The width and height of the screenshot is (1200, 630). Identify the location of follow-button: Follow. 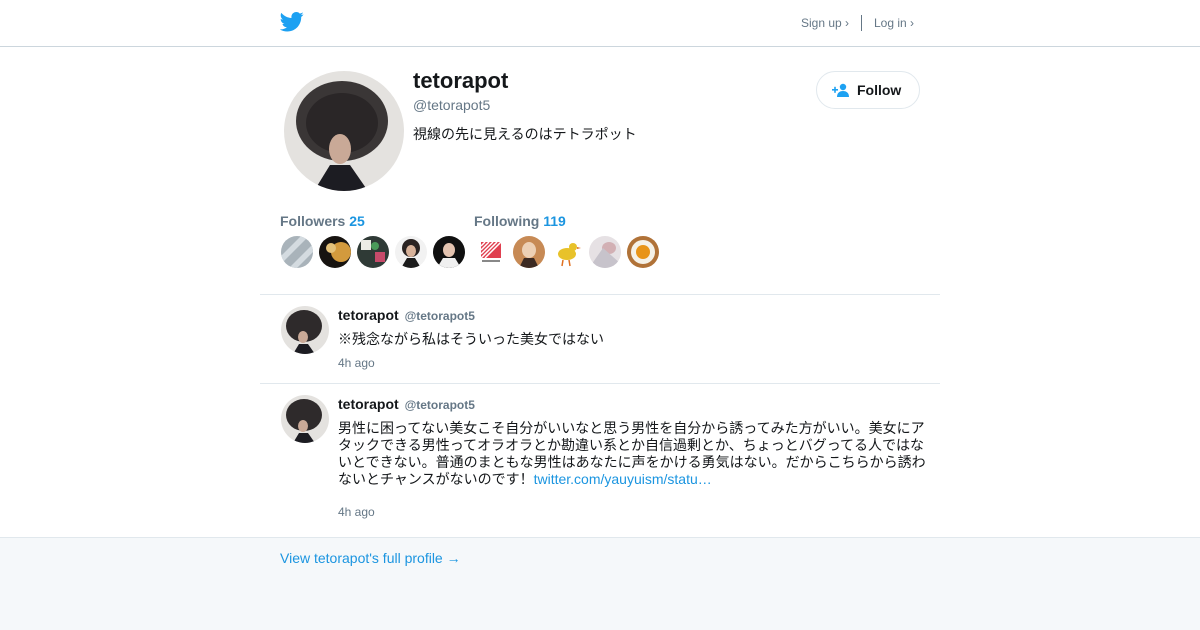
(868, 90).